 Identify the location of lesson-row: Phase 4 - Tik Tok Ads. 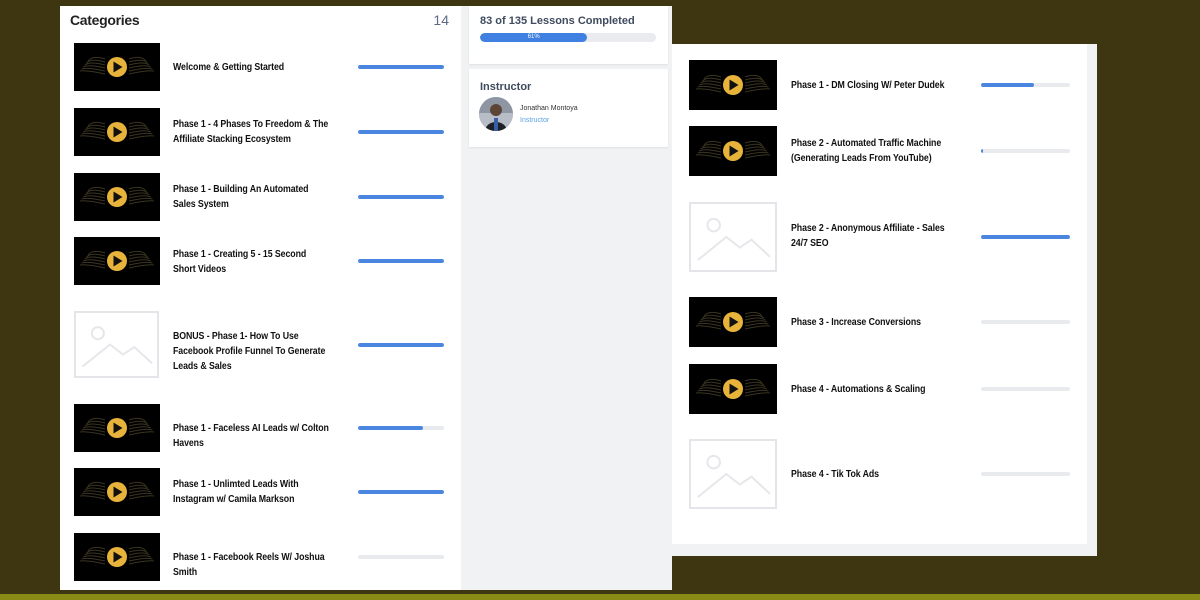
(879, 474).